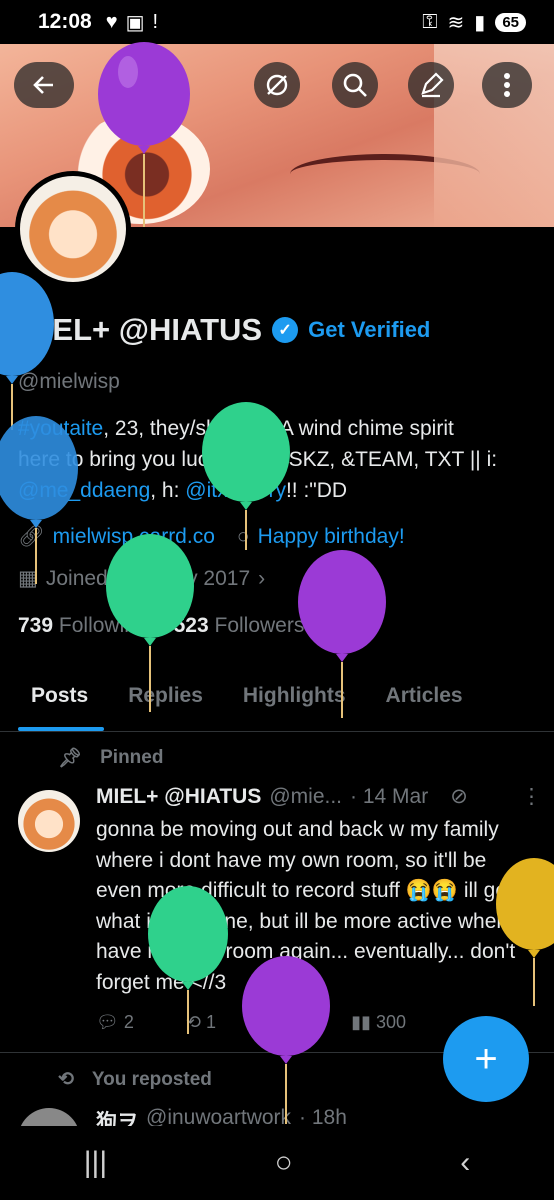 The height and width of the screenshot is (1200, 554). I want to click on following-count: 739 Following, so click(83, 626).